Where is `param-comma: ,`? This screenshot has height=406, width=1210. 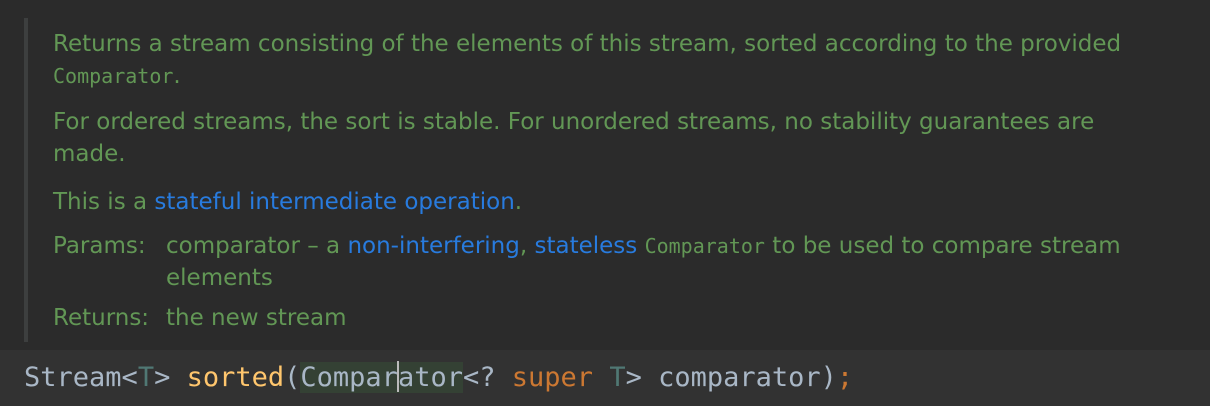
param-comma: , is located at coordinates (527, 246).